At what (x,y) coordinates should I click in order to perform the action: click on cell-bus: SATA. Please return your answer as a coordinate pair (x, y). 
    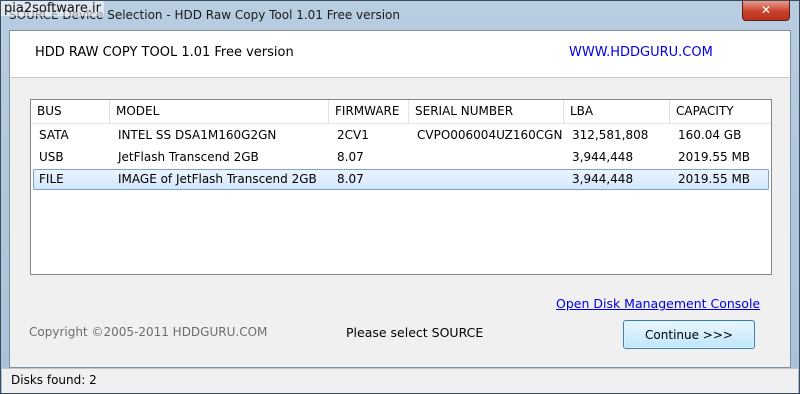
    Looking at the image, I should click on (54, 135).